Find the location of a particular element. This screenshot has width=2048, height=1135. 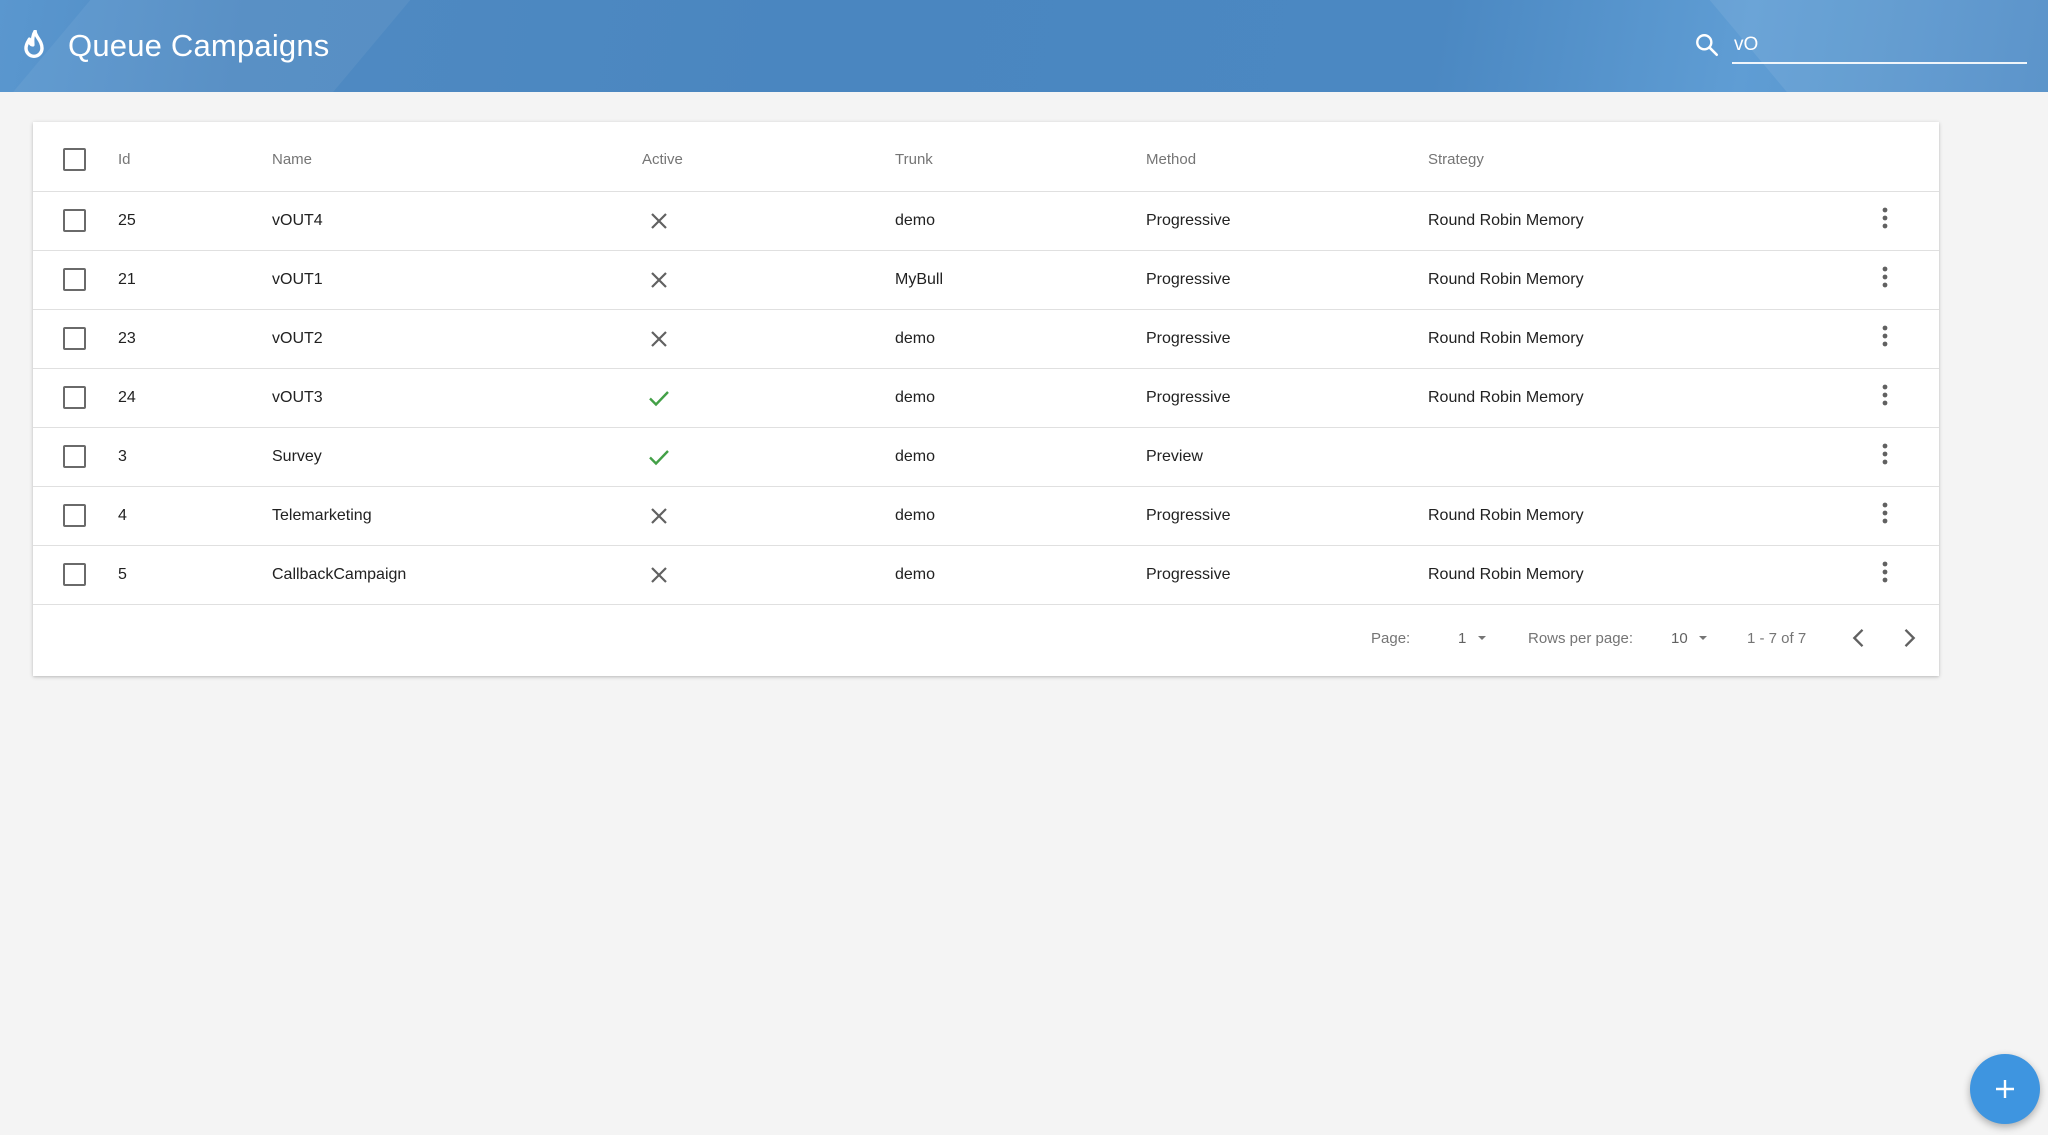

cell-id: 5 is located at coordinates (122, 574).